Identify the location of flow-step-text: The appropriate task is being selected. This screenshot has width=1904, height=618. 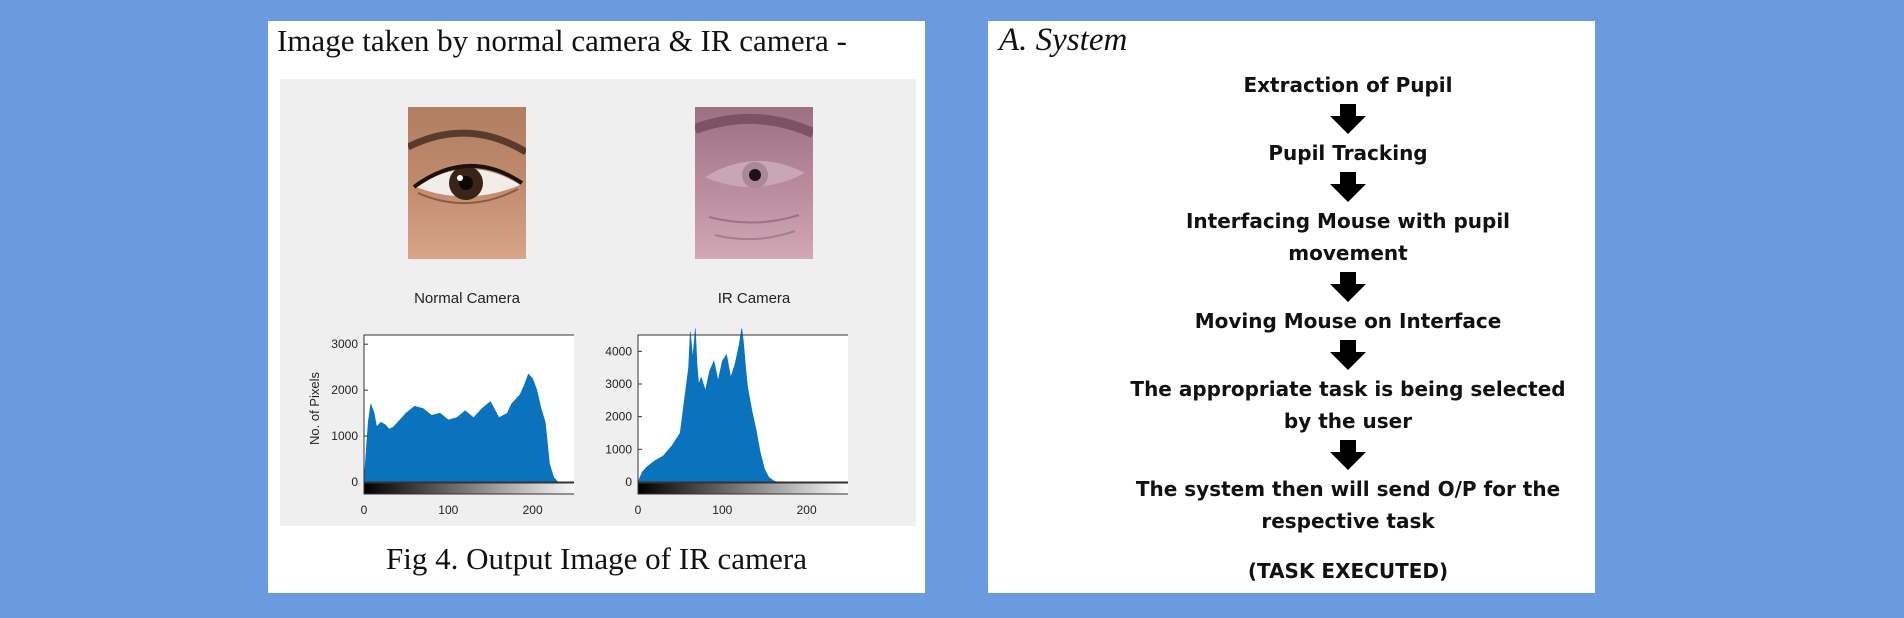
(1348, 389).